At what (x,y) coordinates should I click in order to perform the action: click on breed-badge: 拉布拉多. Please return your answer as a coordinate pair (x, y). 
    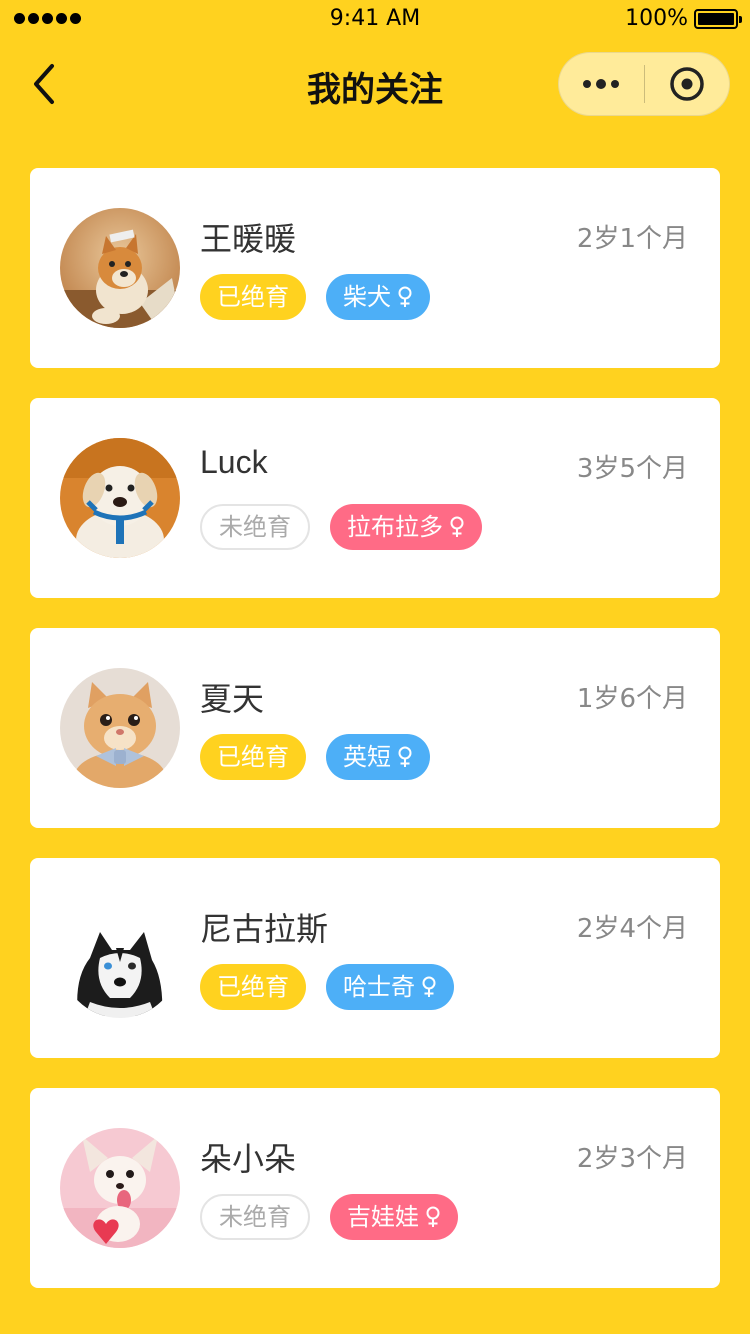
    Looking at the image, I should click on (406, 527).